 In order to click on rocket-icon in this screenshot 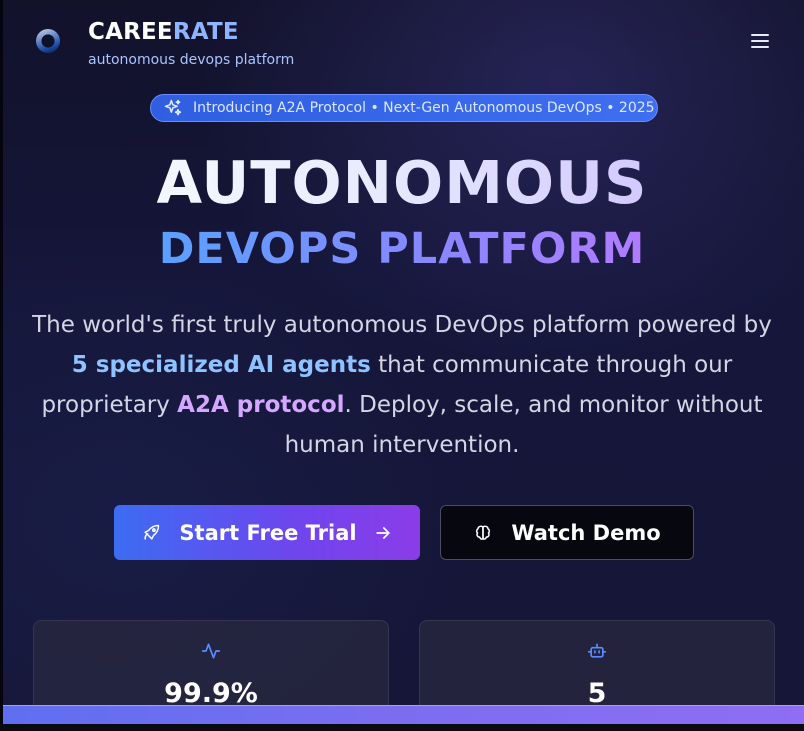, I will do `click(152, 532)`.